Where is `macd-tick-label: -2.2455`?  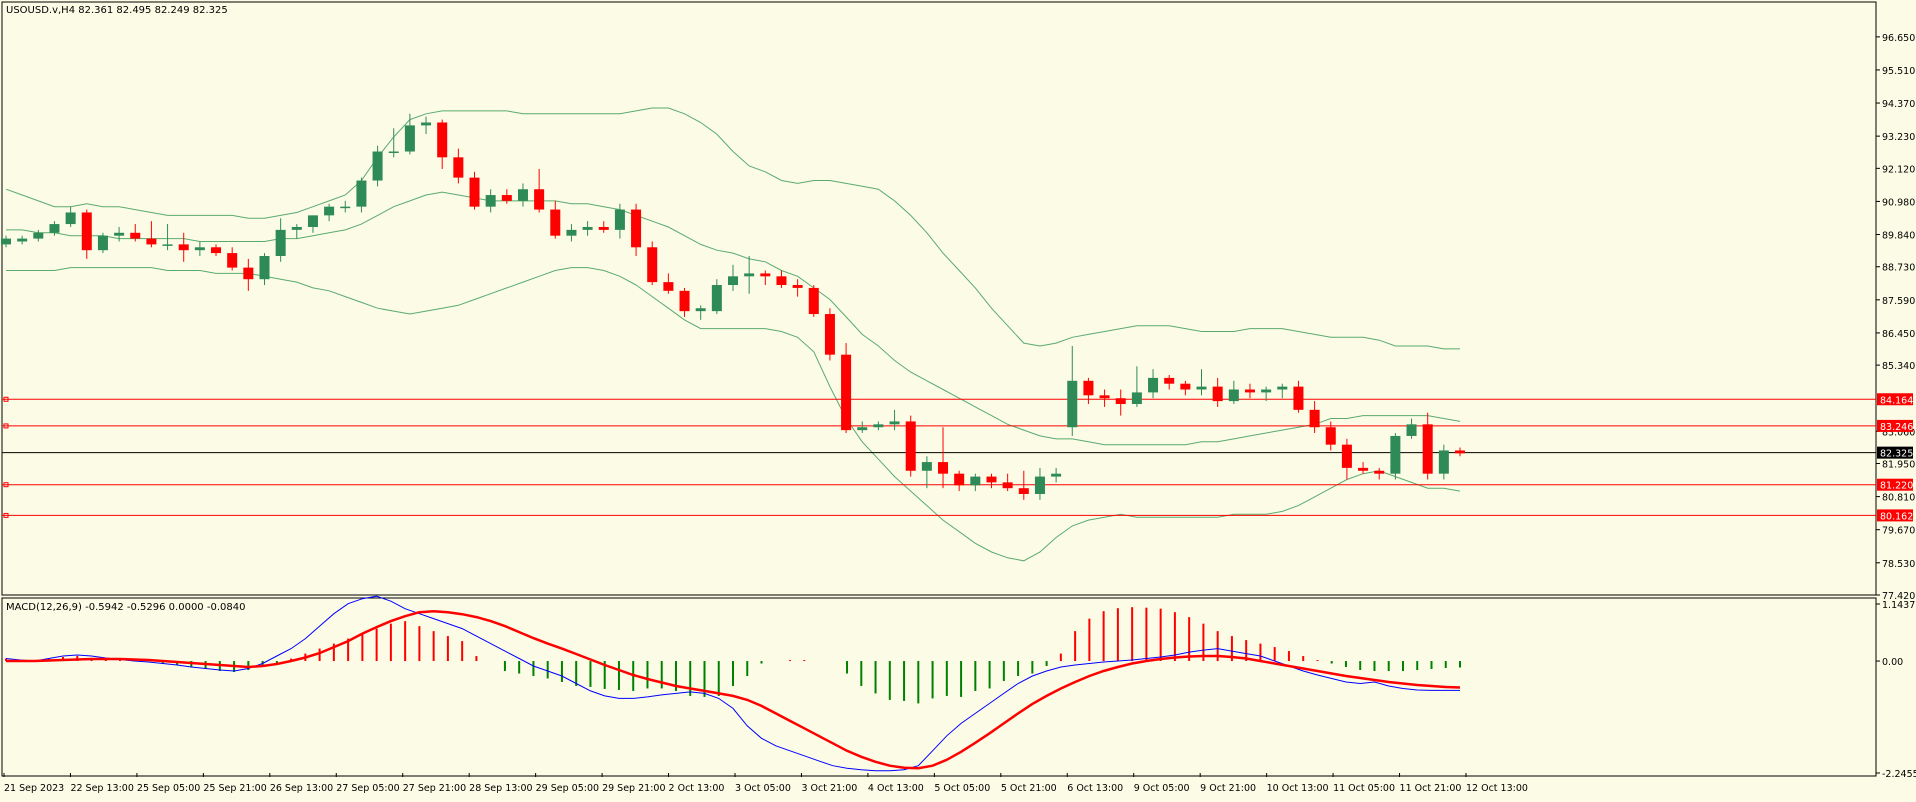
macd-tick-label: -2.2455 is located at coordinates (1899, 774).